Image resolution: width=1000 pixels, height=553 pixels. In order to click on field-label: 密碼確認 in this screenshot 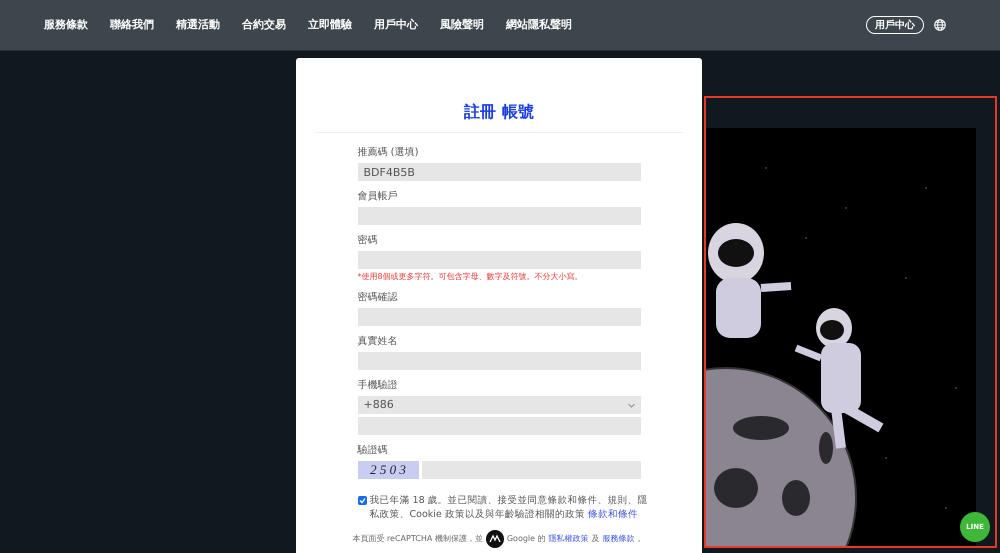, I will do `click(378, 298)`.